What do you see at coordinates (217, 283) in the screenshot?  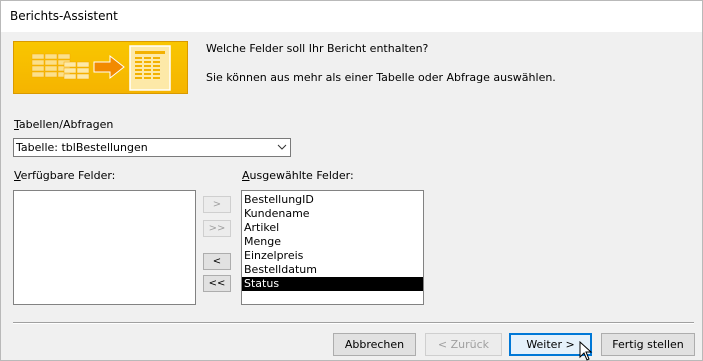 I see `remove-all-fields-button: <<` at bounding box center [217, 283].